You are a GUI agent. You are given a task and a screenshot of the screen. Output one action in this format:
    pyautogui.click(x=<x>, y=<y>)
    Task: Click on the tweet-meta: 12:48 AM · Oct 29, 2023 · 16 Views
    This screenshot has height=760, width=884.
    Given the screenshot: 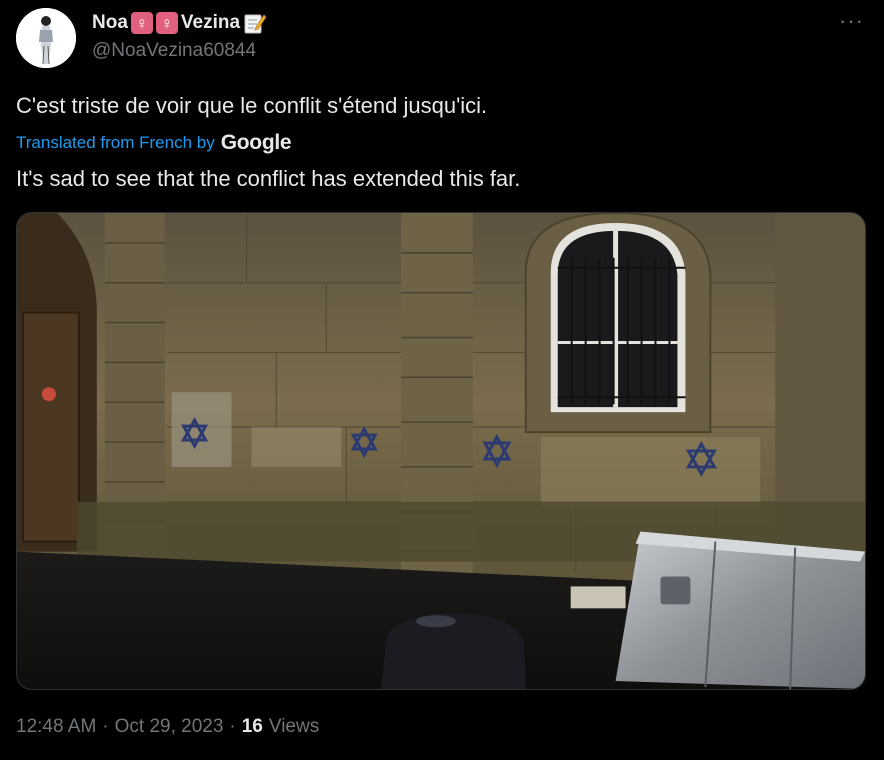 What is the action you would take?
    pyautogui.click(x=167, y=727)
    